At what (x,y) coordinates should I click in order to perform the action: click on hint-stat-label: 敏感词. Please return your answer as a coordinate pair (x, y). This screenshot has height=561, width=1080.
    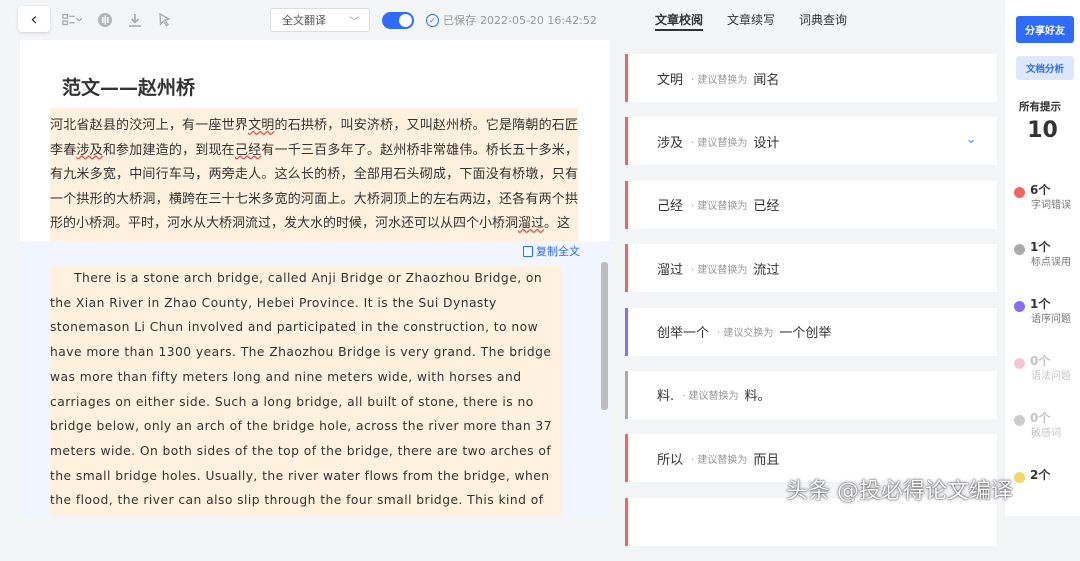
    Looking at the image, I should click on (1046, 433).